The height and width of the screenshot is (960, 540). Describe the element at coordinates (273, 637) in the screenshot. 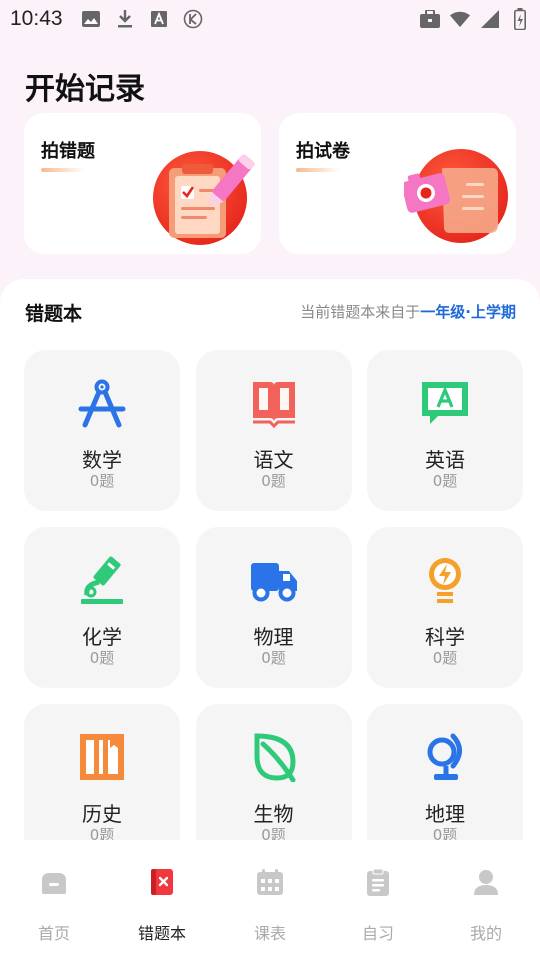

I see `subject-name: 物理` at that location.